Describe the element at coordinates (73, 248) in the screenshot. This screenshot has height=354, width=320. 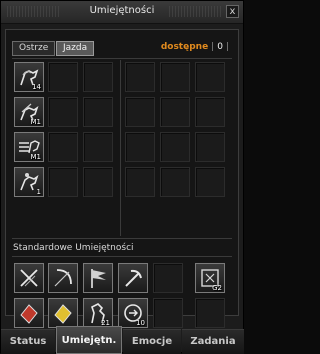
I see `standard-skills-title: Standardowe Umiejętności` at that location.